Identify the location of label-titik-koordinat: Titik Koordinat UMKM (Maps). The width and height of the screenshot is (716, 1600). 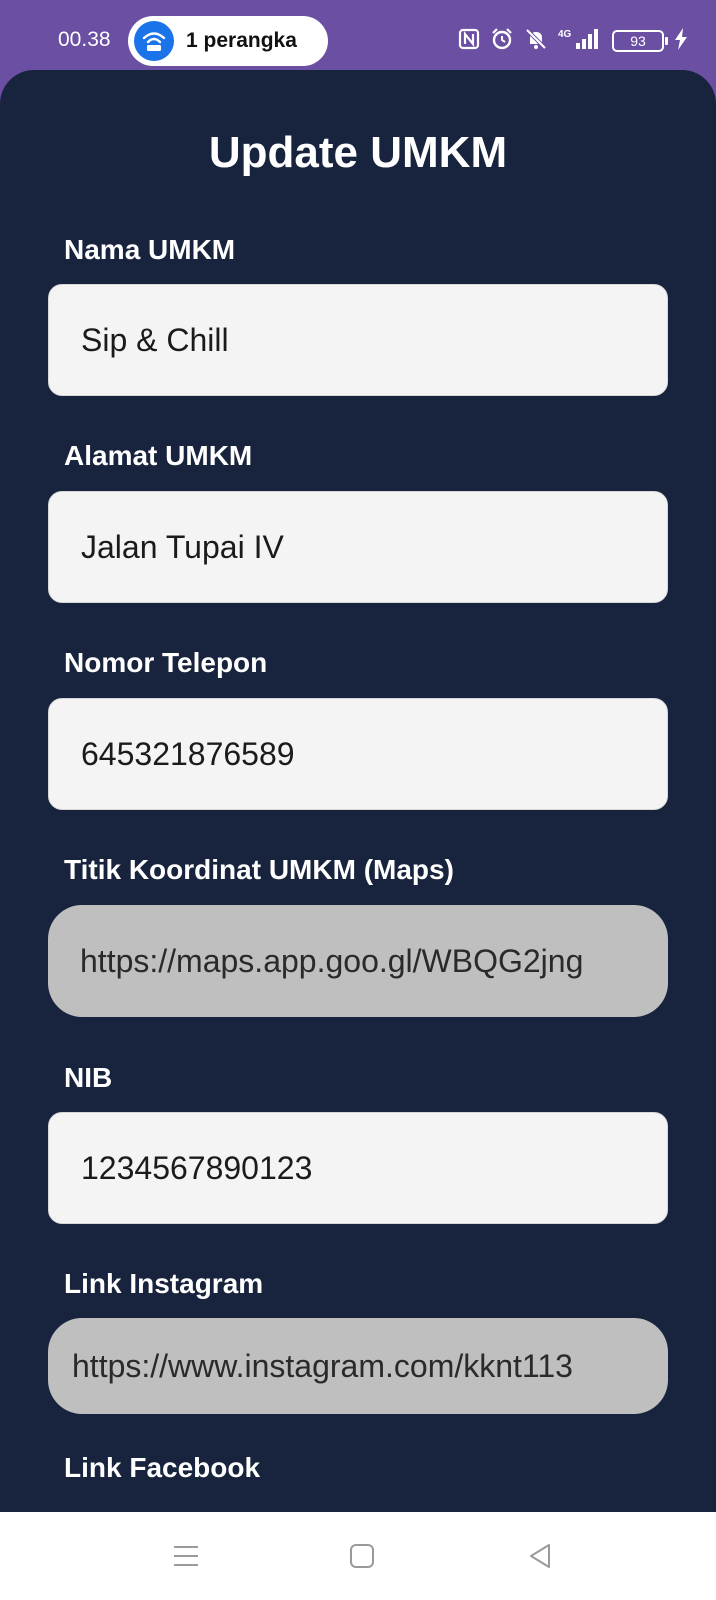
(259, 869).